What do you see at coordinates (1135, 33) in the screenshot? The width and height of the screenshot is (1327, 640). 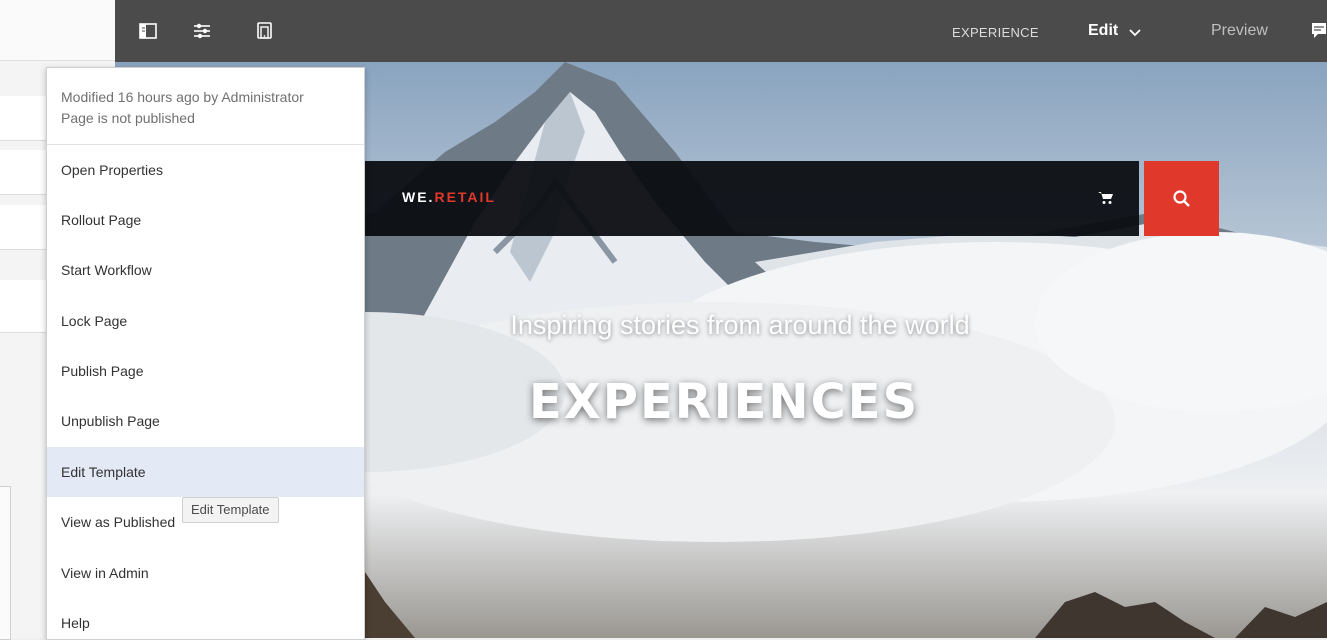 I see `chevron-down-icon` at bounding box center [1135, 33].